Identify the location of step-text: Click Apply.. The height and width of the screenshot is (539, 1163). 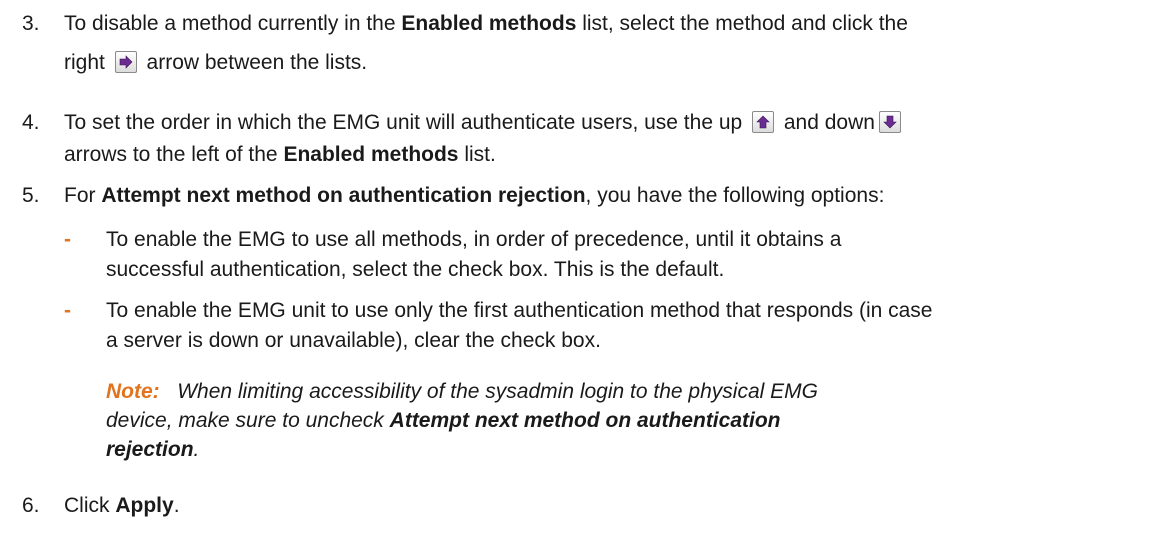
(122, 505).